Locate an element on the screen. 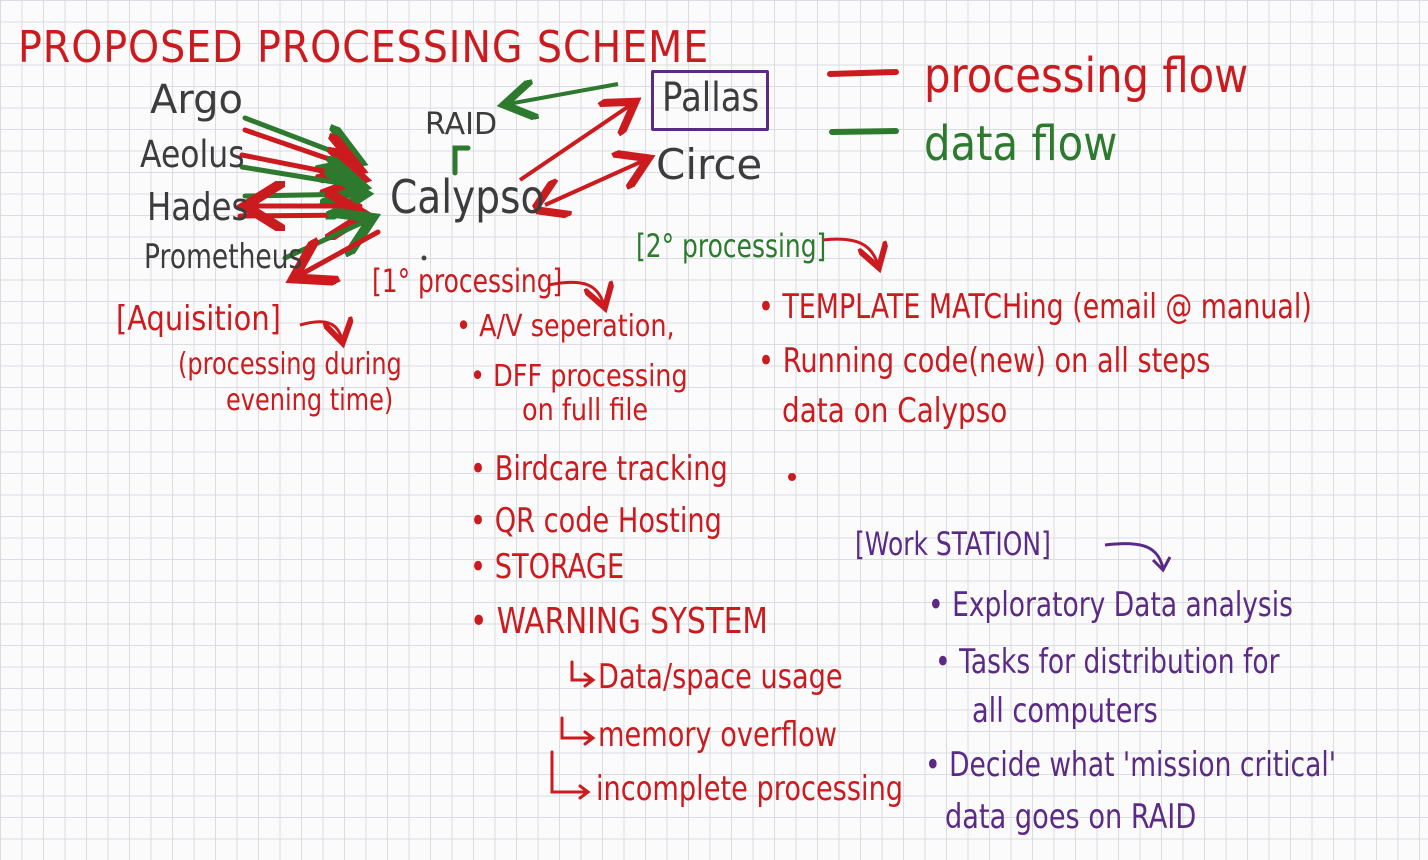 The height and width of the screenshot is (860, 1428). node-raid: RAID is located at coordinates (461, 124).